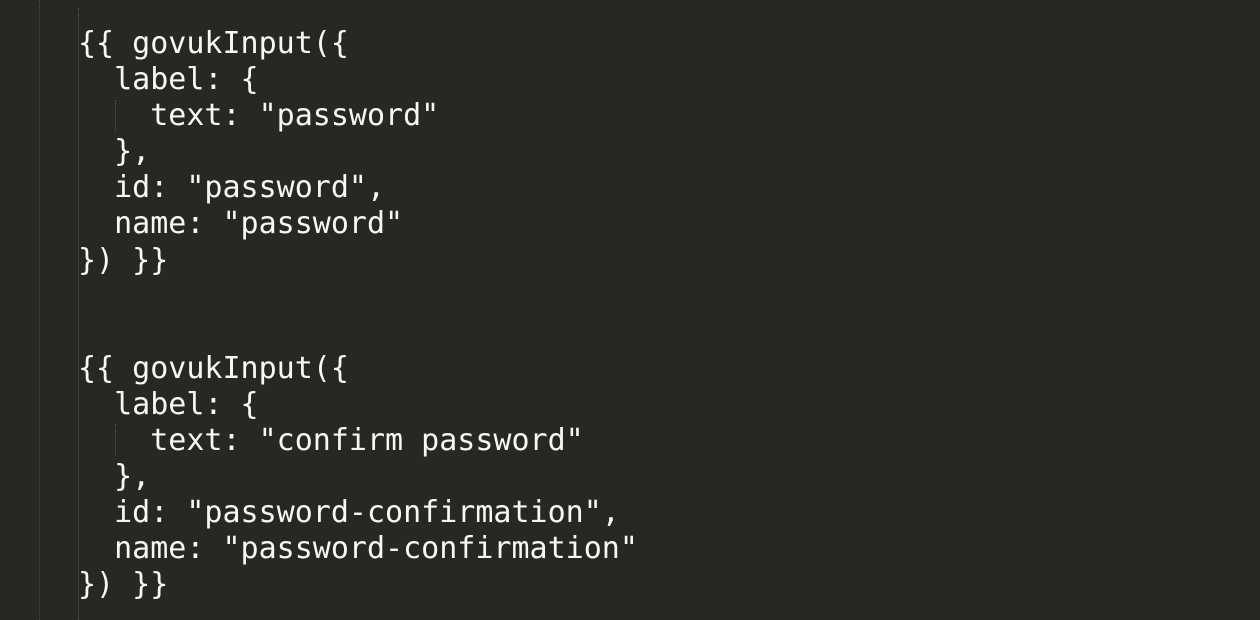 Image resolution: width=1260 pixels, height=620 pixels. I want to click on code-line: name: "password", so click(241, 224).